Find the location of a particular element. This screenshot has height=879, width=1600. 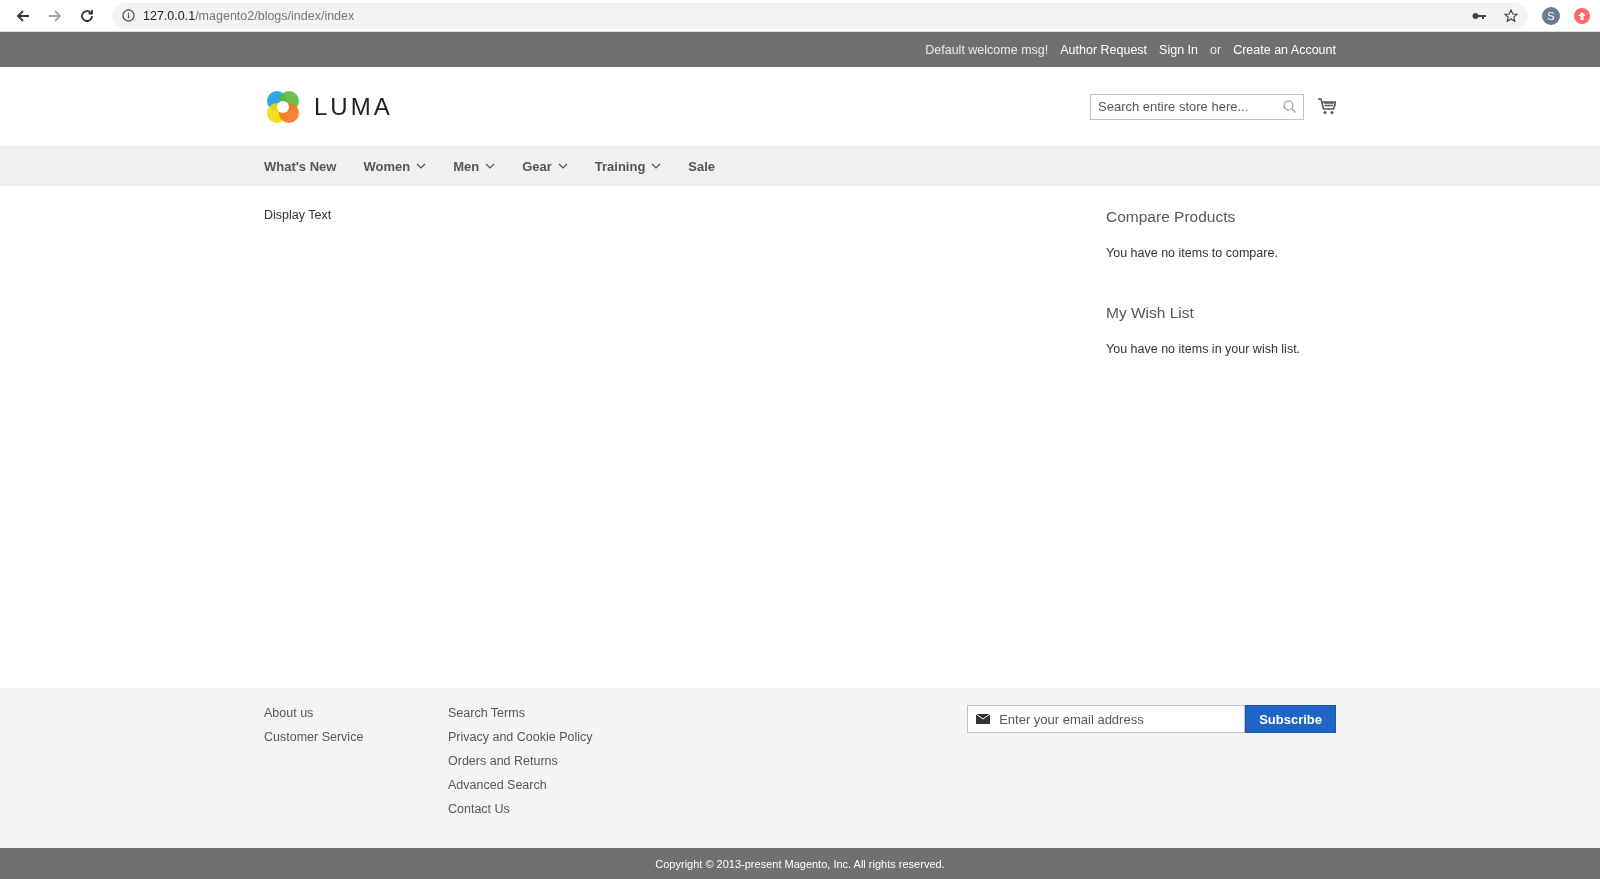

header-link: Sign In is located at coordinates (1178, 49).